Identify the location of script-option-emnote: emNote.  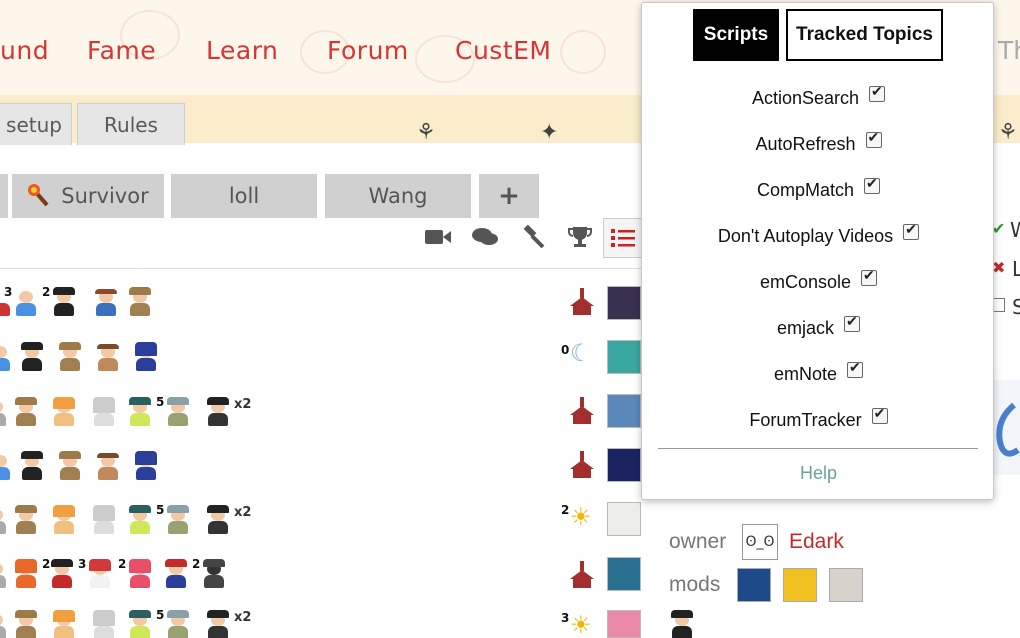
(818, 374).